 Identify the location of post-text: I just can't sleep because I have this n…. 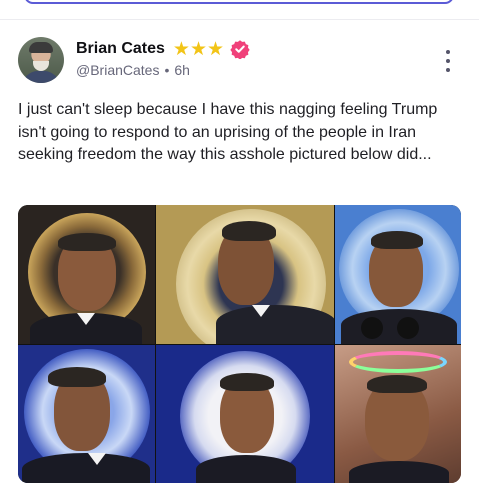
(228, 132).